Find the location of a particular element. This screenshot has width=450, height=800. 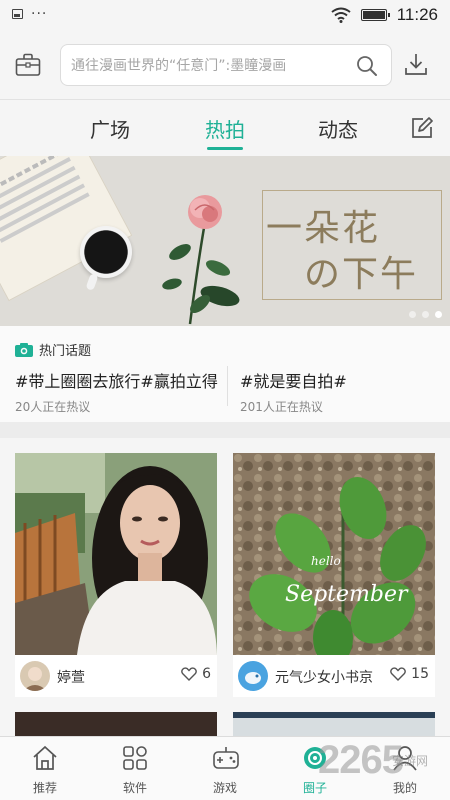

topic-discussion-count: 20人正在热议 is located at coordinates (53, 407).